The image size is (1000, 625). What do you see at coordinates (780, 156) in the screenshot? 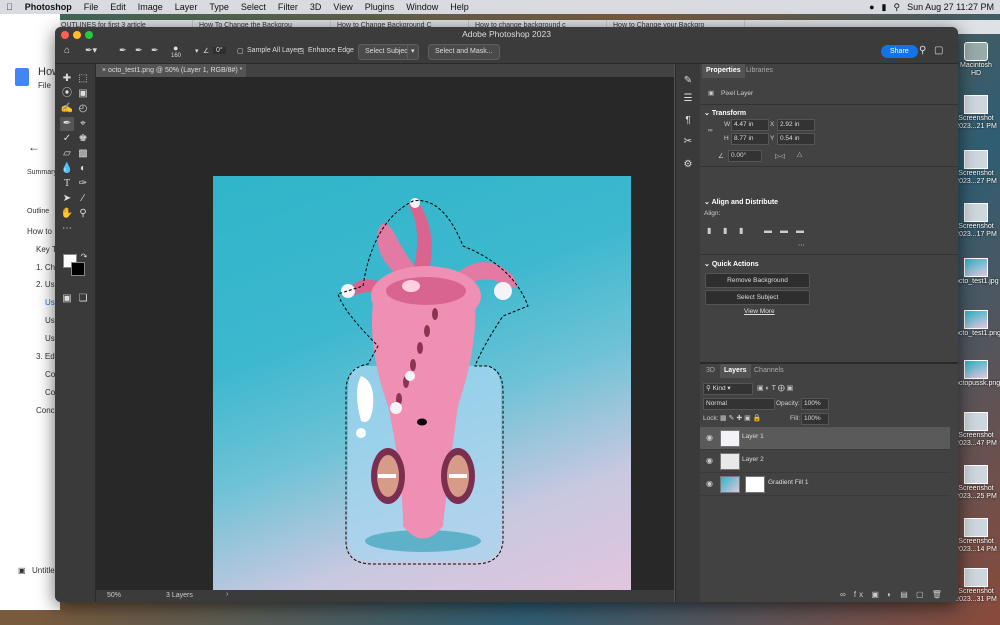
I see `flip-horizontal-icon: ▷◁` at bounding box center [780, 156].